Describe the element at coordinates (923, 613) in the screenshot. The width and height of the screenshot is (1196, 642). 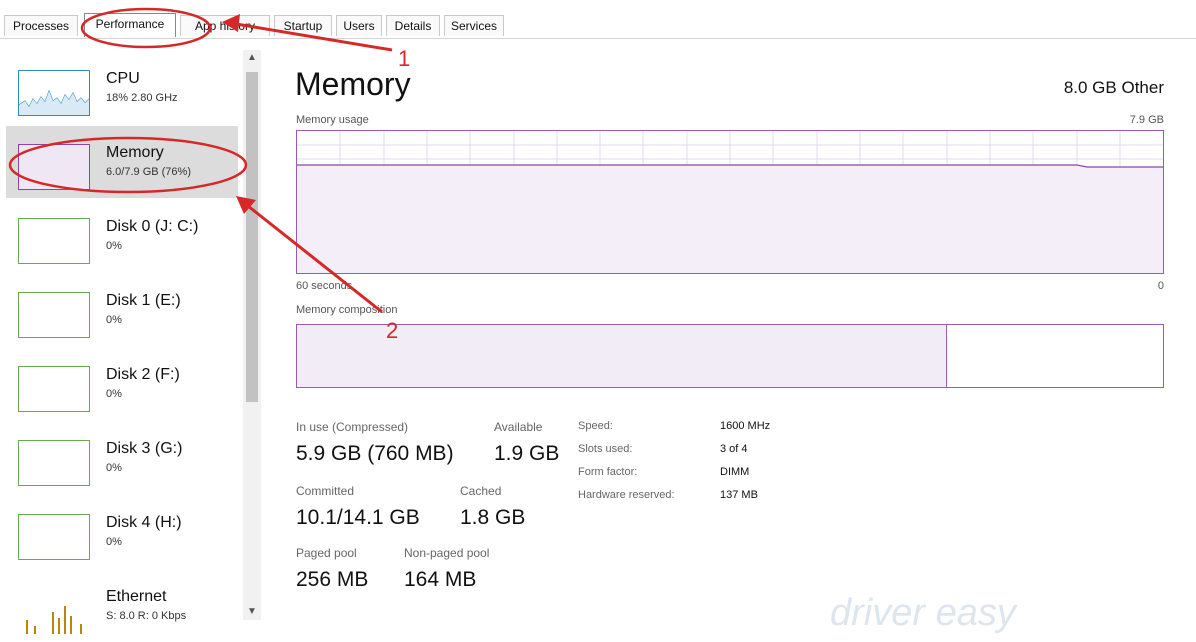
I see `watermark-logo: driver easy` at that location.